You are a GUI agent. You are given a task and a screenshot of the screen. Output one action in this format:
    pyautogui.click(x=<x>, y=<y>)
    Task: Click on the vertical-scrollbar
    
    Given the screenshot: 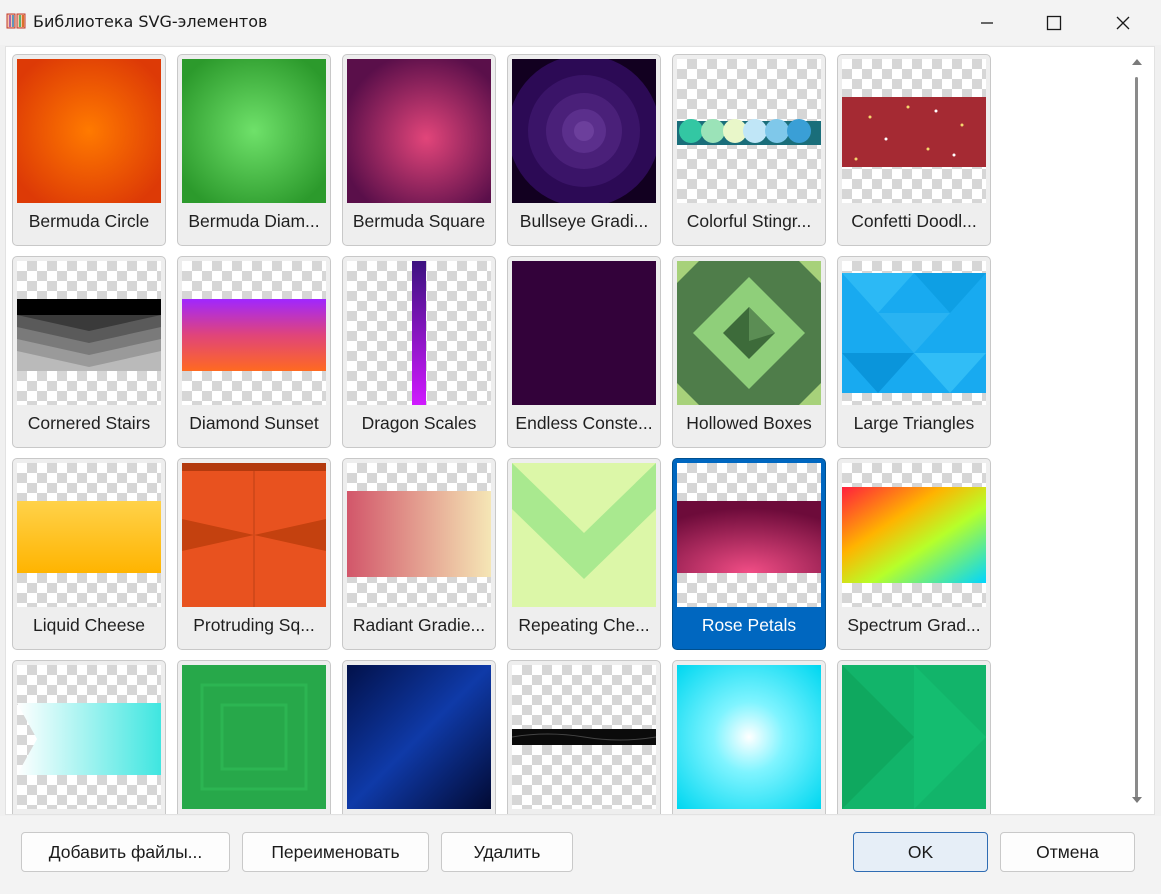 What is the action you would take?
    pyautogui.click(x=1137, y=433)
    